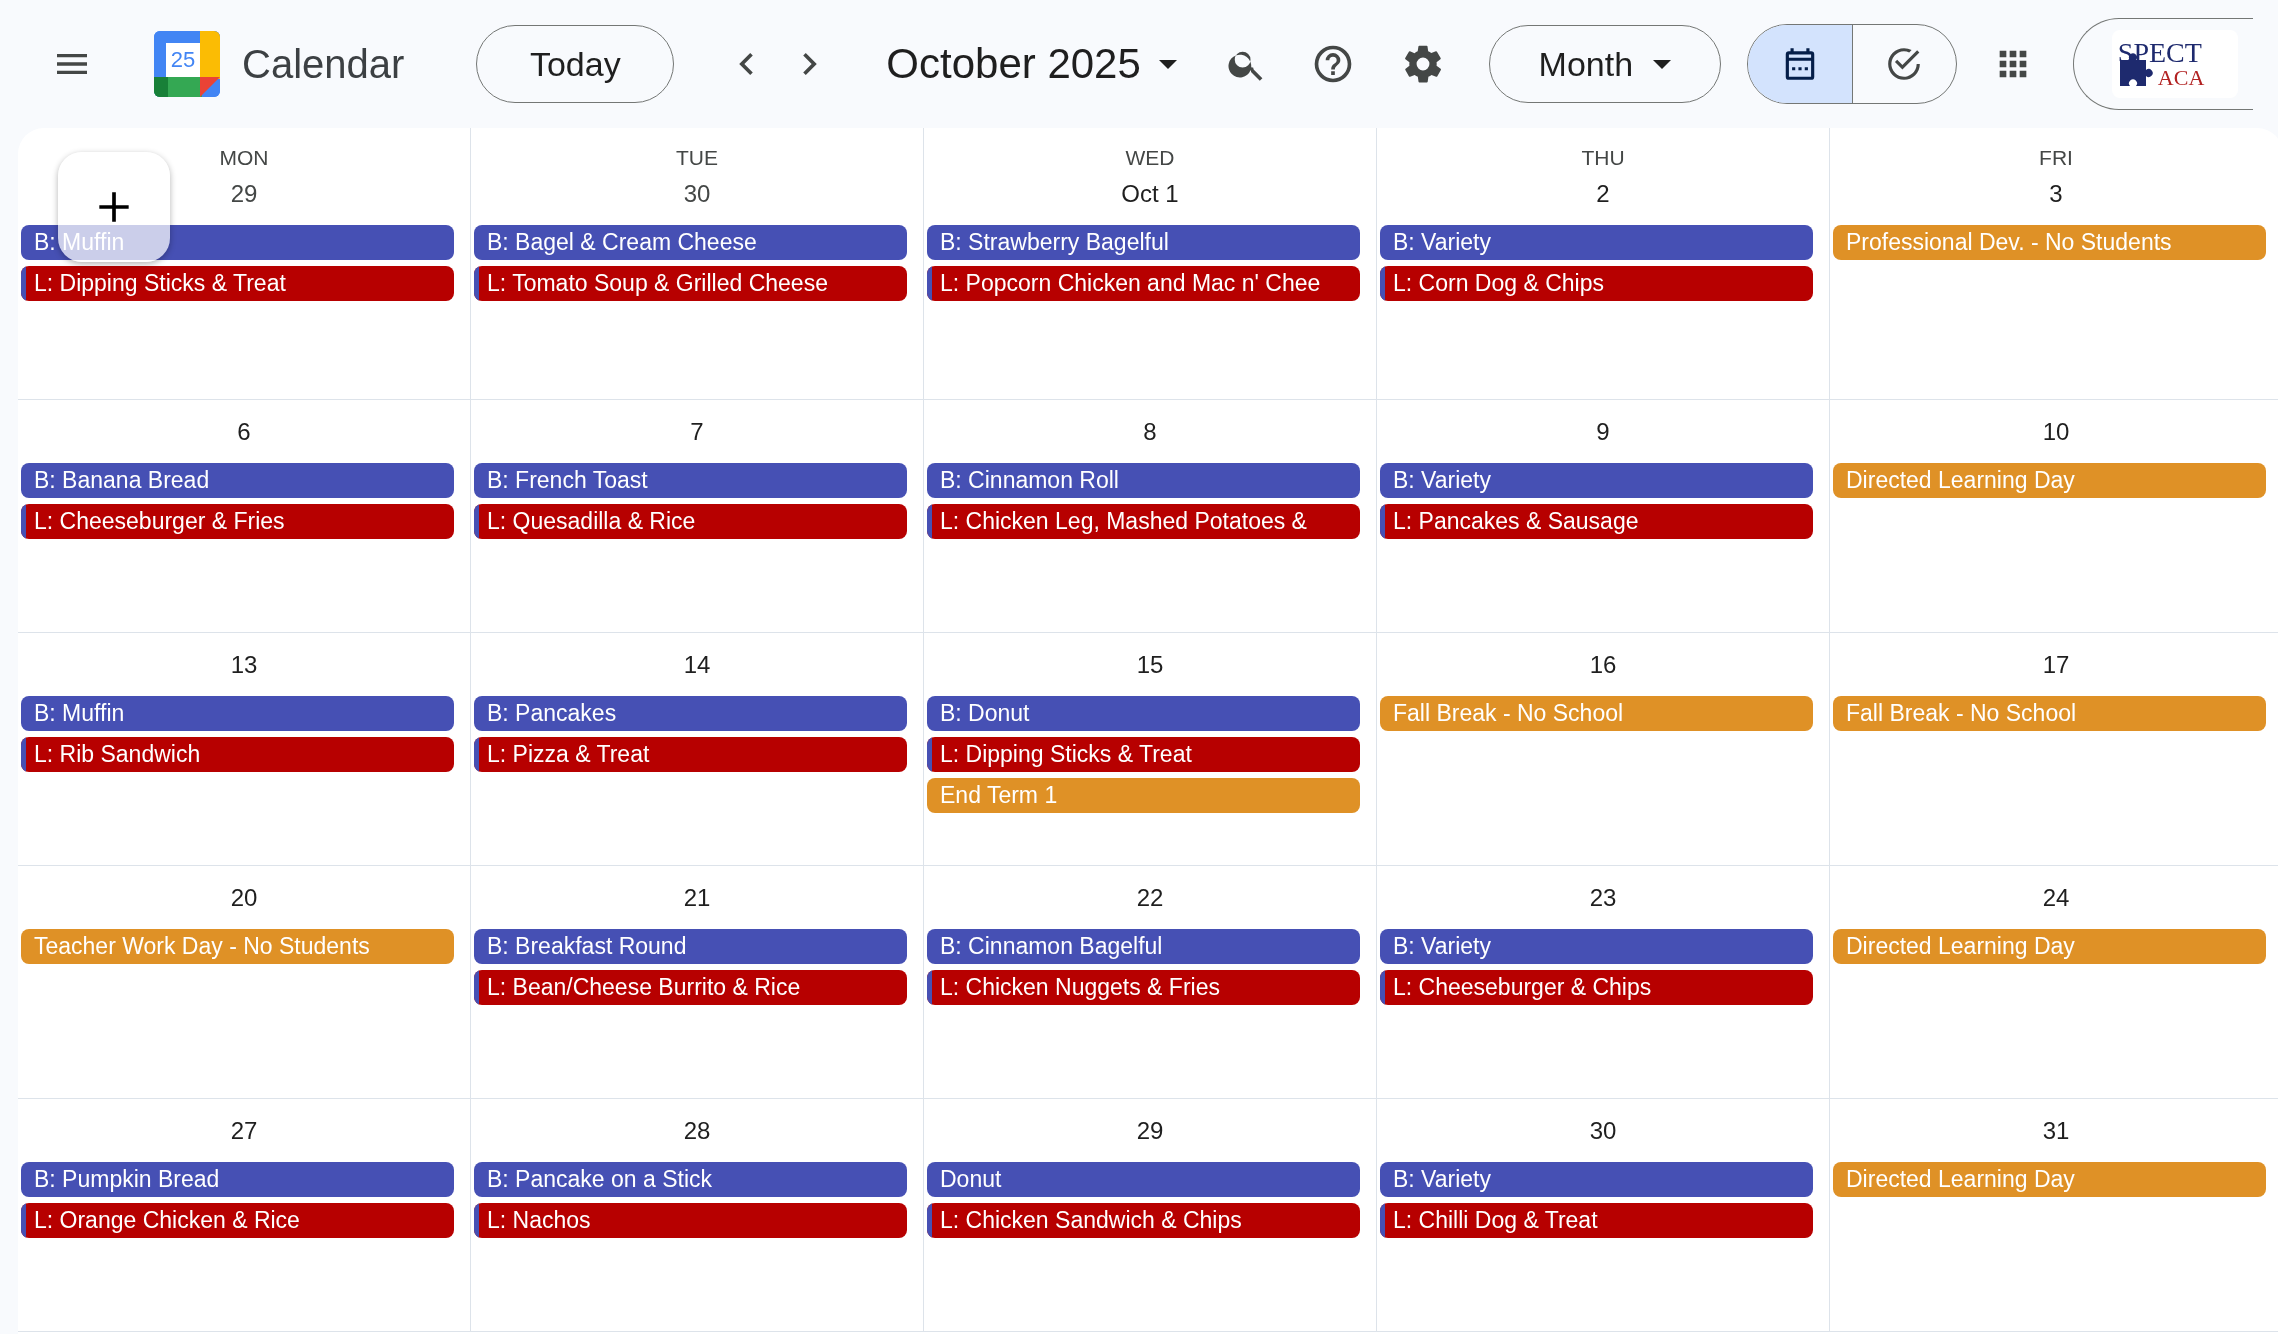 This screenshot has height=1334, width=2278. Describe the element at coordinates (746, 64) in the screenshot. I see `chevron-left-icon` at that location.